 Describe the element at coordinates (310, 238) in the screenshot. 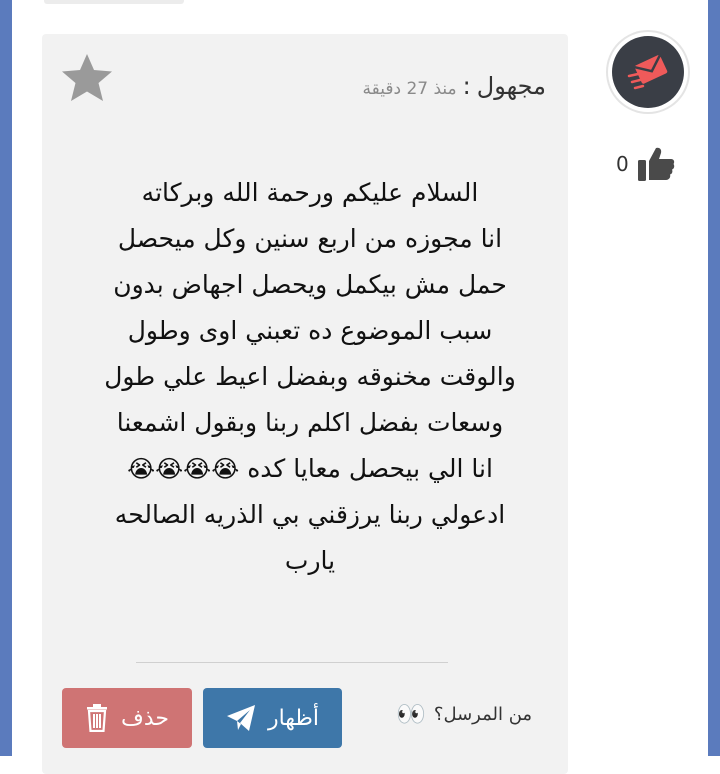

I see `message-line: انا مجوزه من اربع سنين وكل ميحصل` at that location.